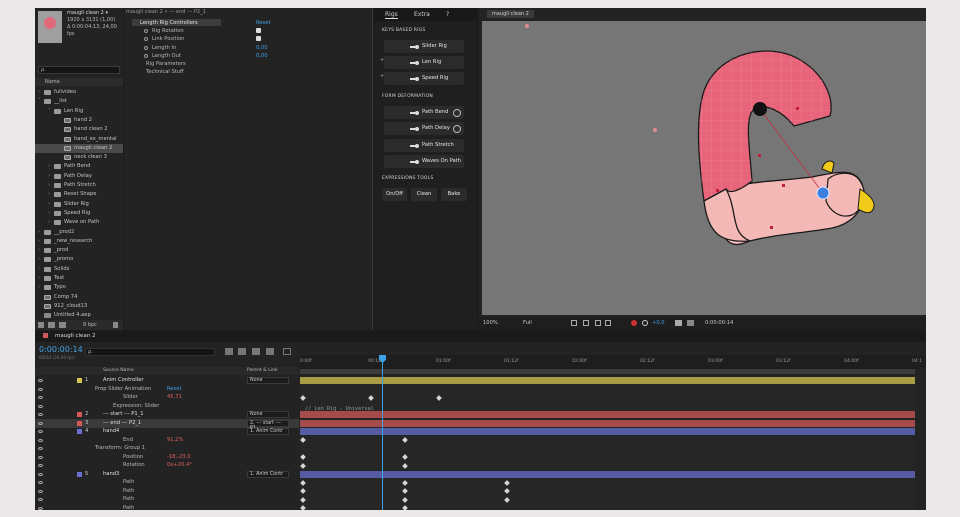  What do you see at coordinates (258, 31) in the screenshot?
I see `checkbox` at bounding box center [258, 31].